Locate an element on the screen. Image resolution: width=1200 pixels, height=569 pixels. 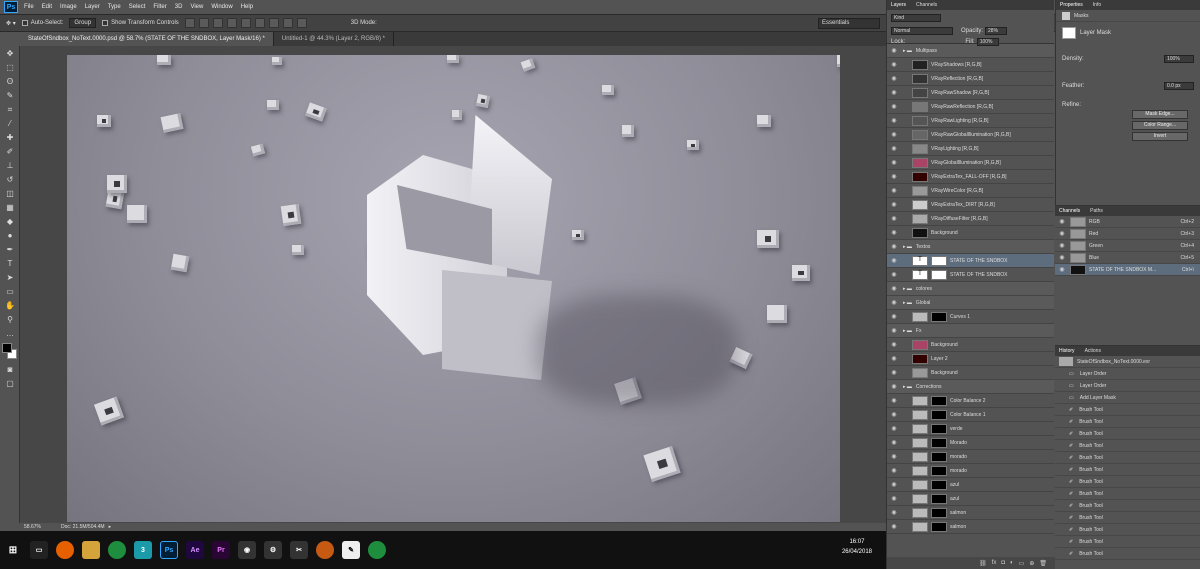
layer-row: ◉ VRayRawLighting [R,G,B] is located at coordinates (970, 121).